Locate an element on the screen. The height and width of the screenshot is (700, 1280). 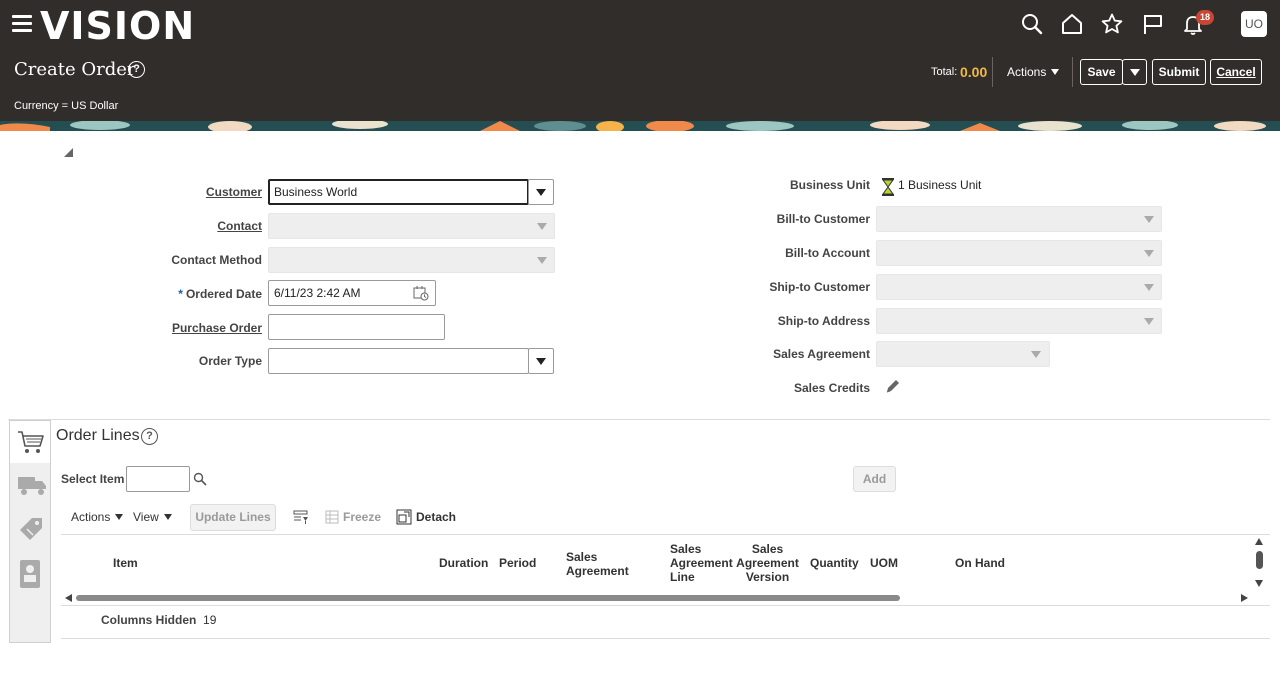
total-label: Total: is located at coordinates (944, 72).